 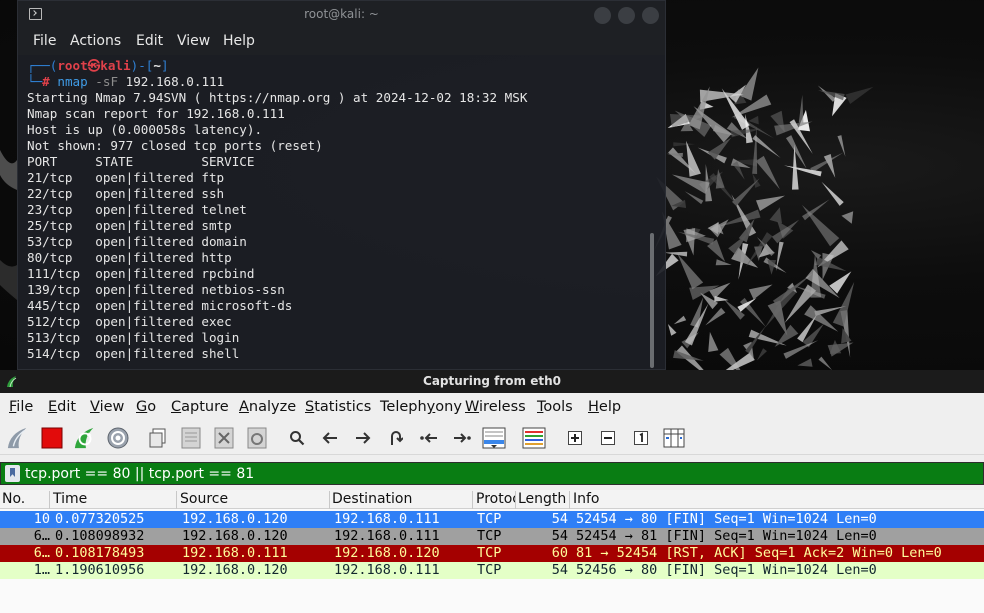 What do you see at coordinates (157, 65) in the screenshot?
I see `prompt-dir: ~` at bounding box center [157, 65].